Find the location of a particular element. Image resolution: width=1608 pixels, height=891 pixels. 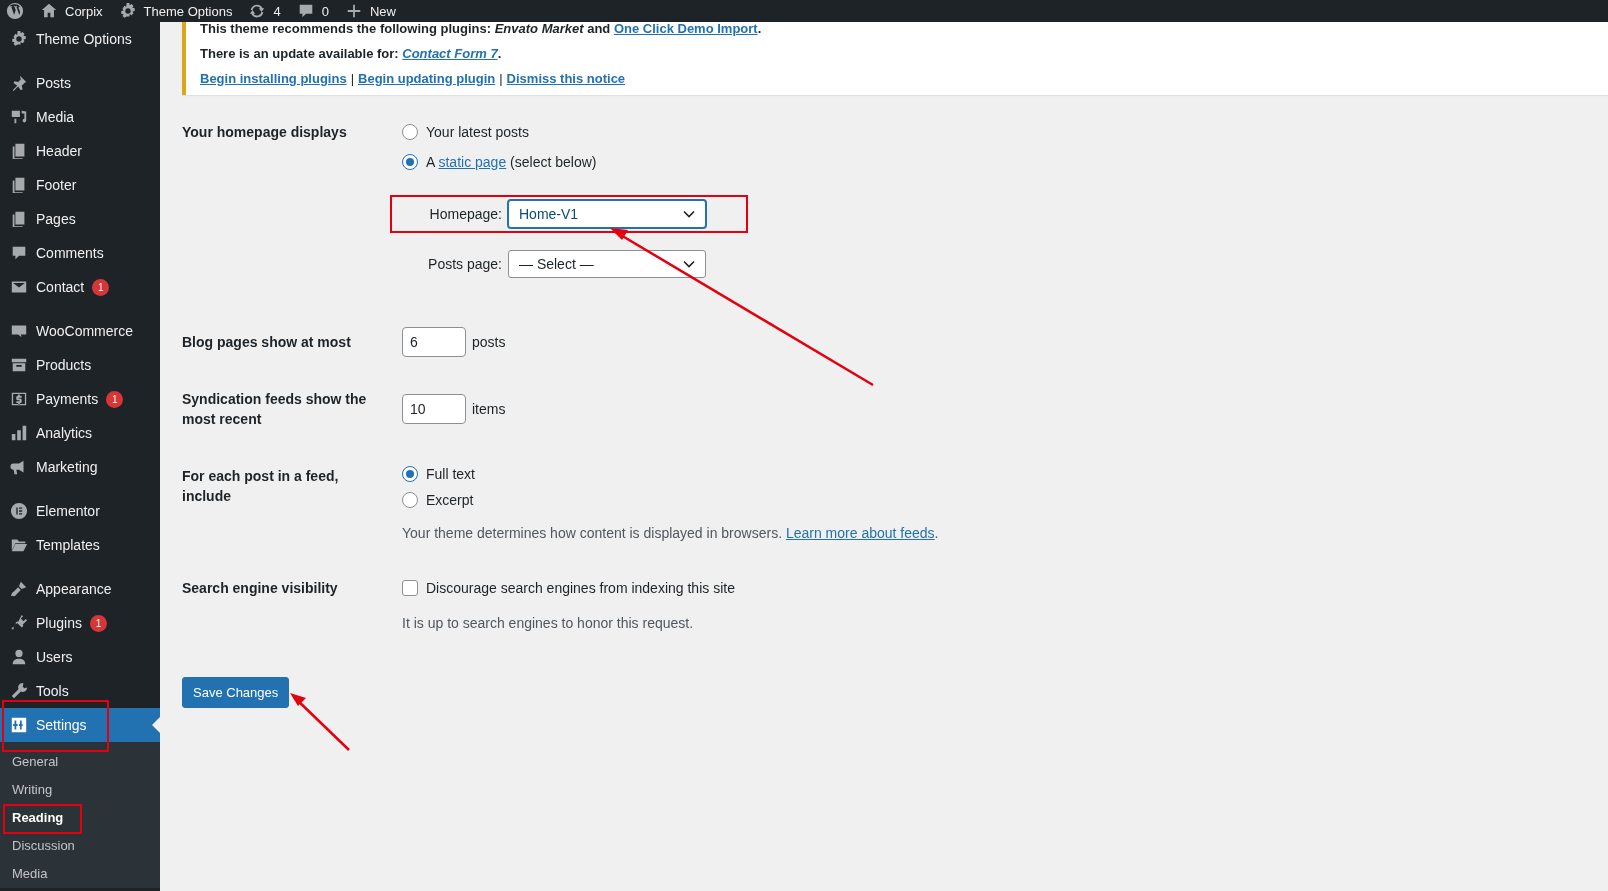

menu-label: Pages is located at coordinates (56, 219).